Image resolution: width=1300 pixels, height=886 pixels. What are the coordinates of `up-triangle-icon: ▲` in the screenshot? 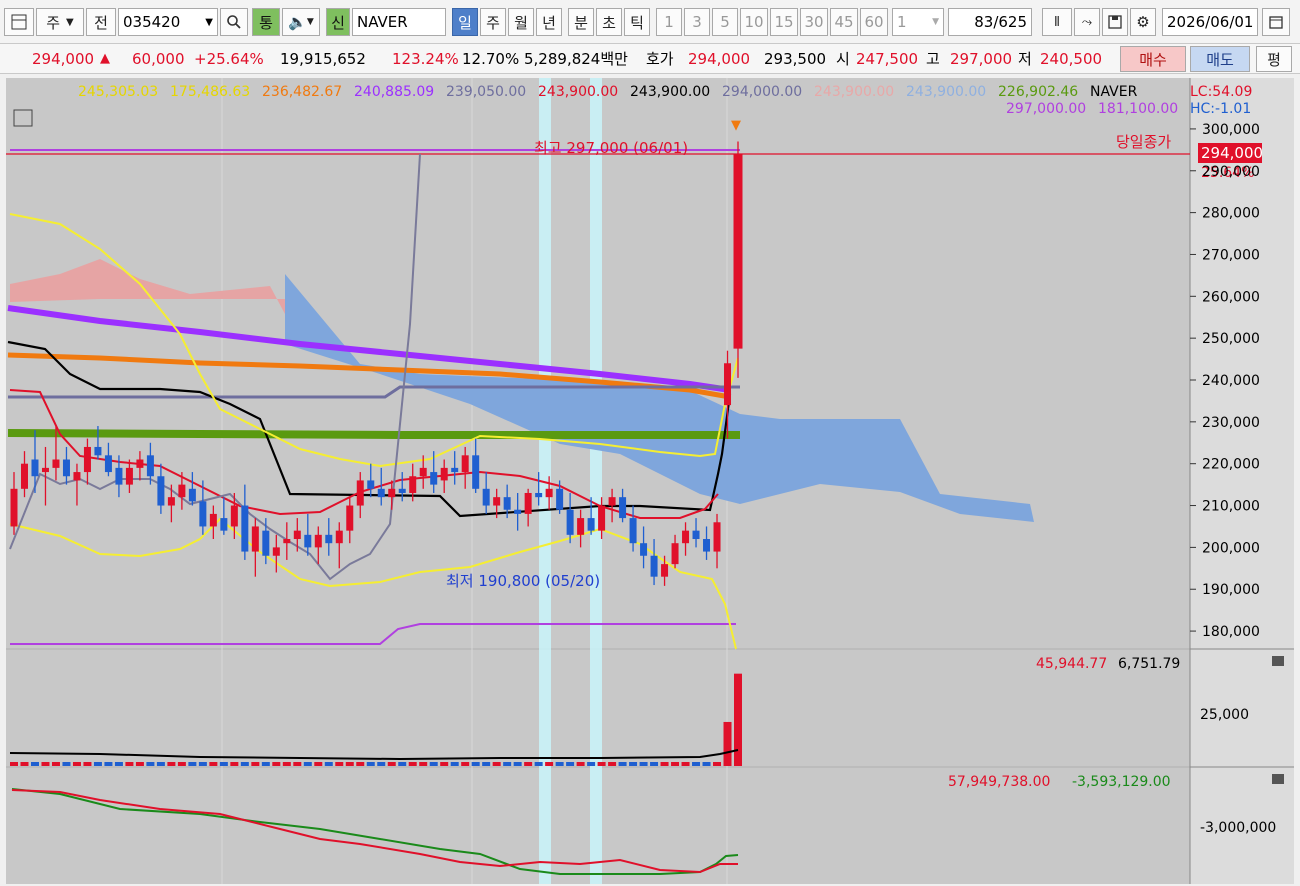 It's located at (105, 58).